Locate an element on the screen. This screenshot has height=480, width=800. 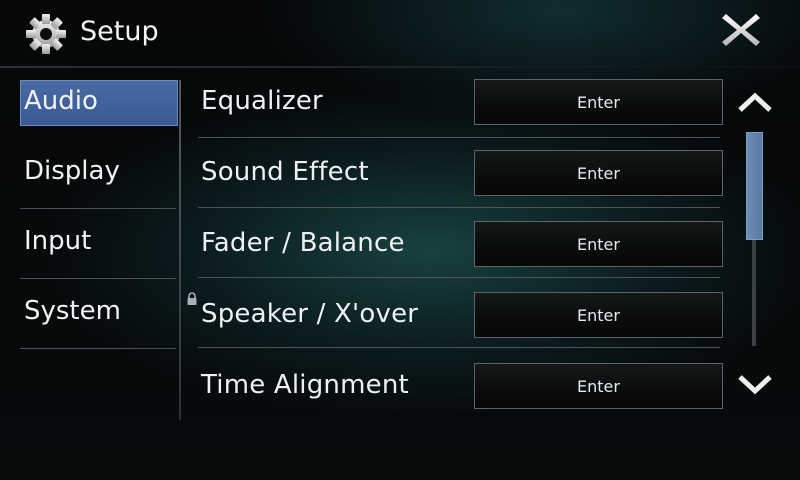
time-alignment-enter-button: Enter is located at coordinates (598, 386).